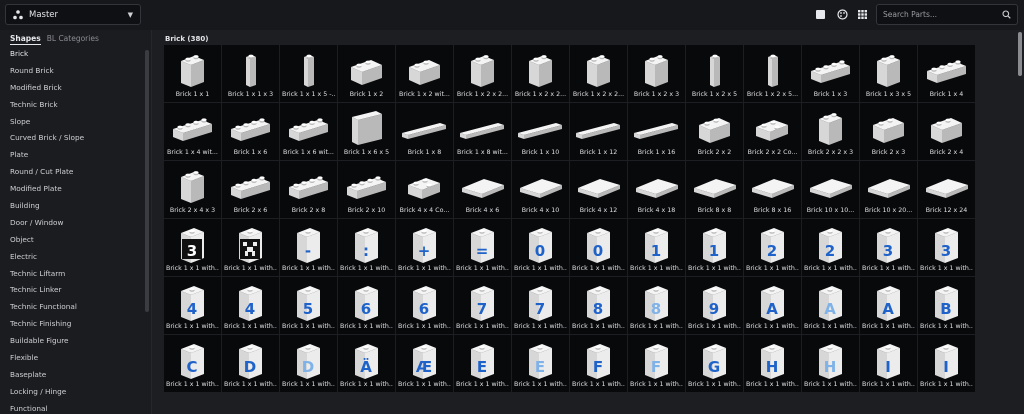 This screenshot has width=1024, height=414. I want to click on part-tile: Brick 1 x 3, so click(830, 73).